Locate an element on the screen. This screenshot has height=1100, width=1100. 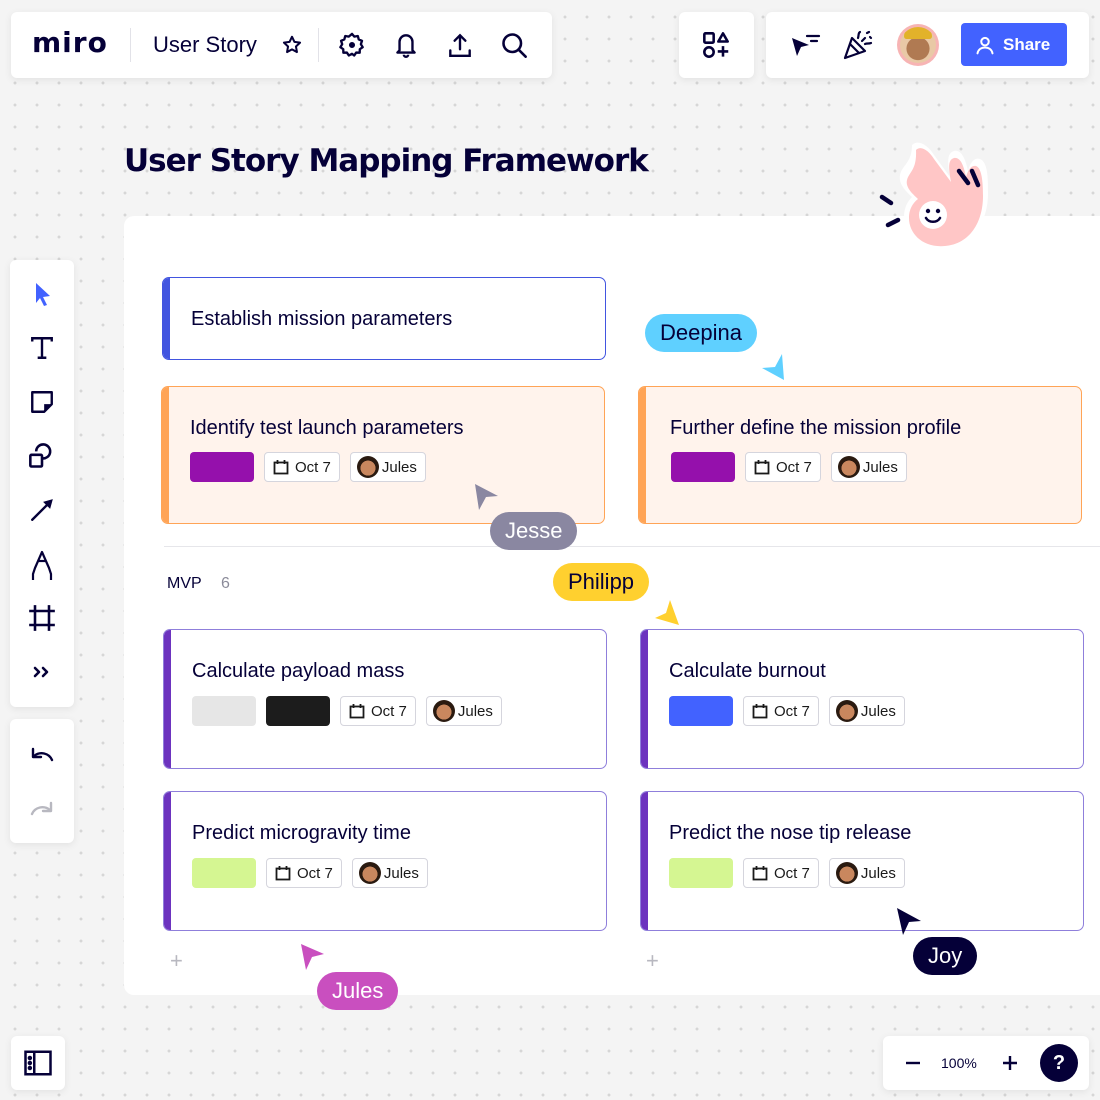
board-sidebar-icon is located at coordinates (38, 1063).